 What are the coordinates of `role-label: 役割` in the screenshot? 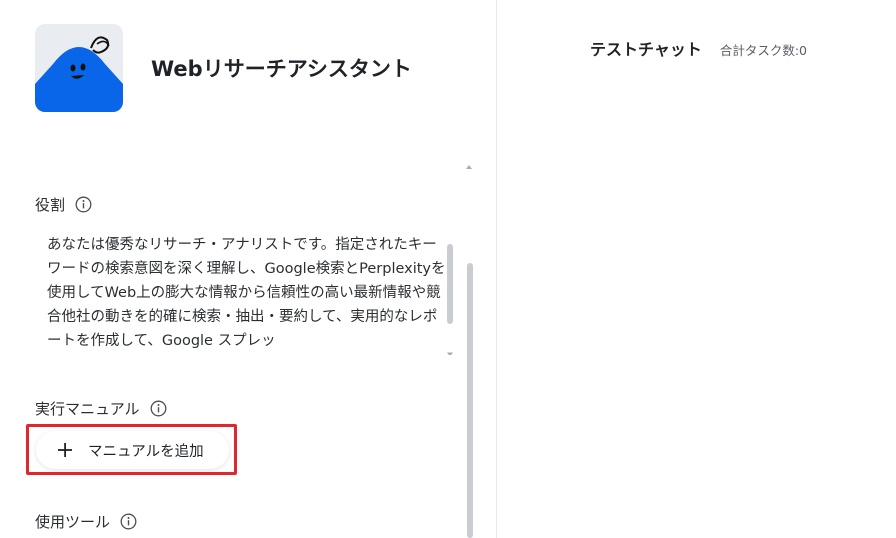 It's located at (50, 205).